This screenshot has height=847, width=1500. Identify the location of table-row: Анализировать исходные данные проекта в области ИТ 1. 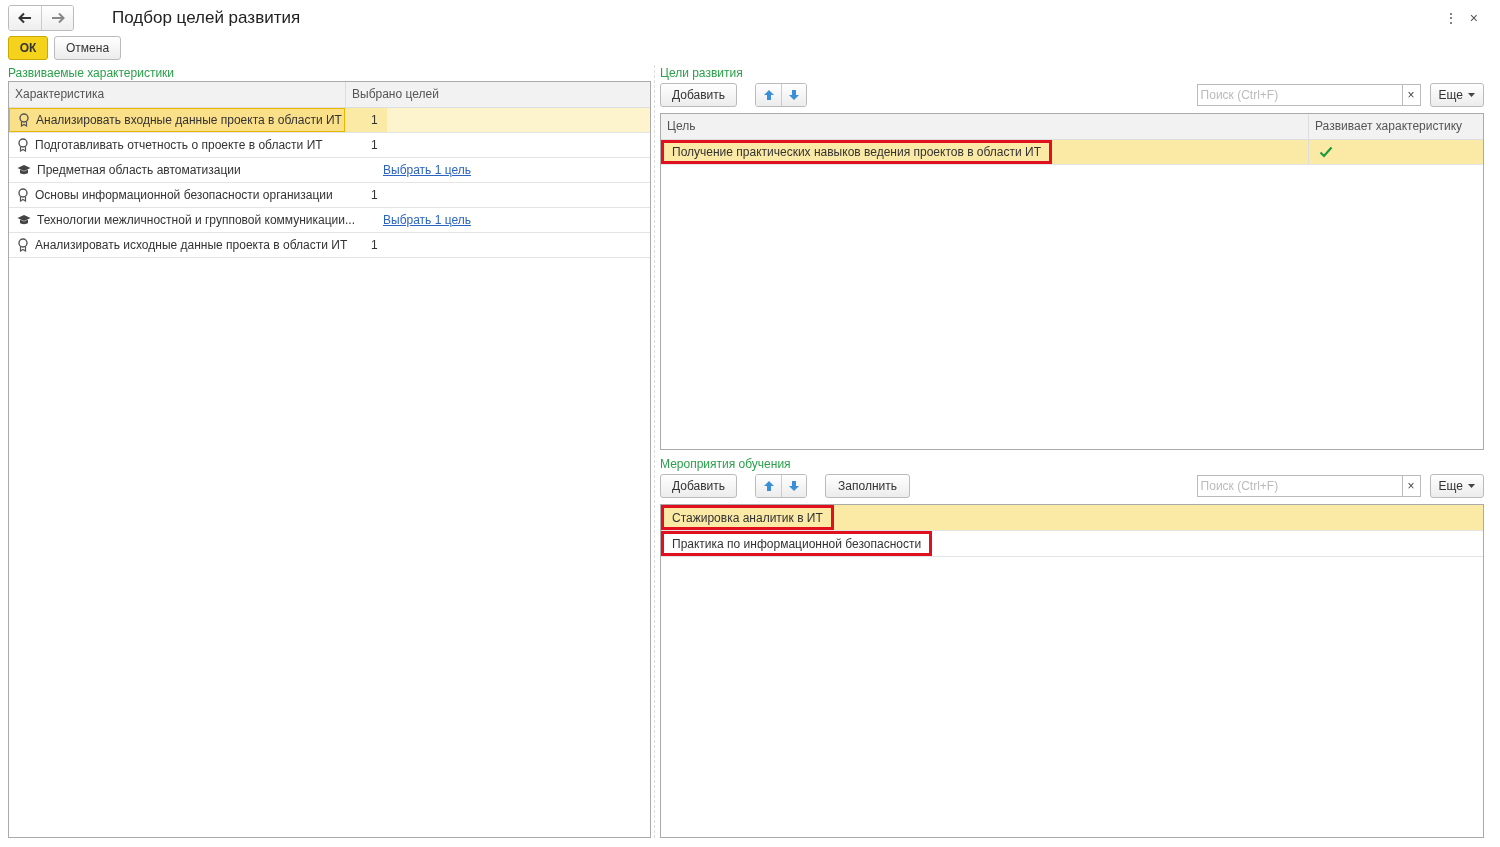
(329, 245).